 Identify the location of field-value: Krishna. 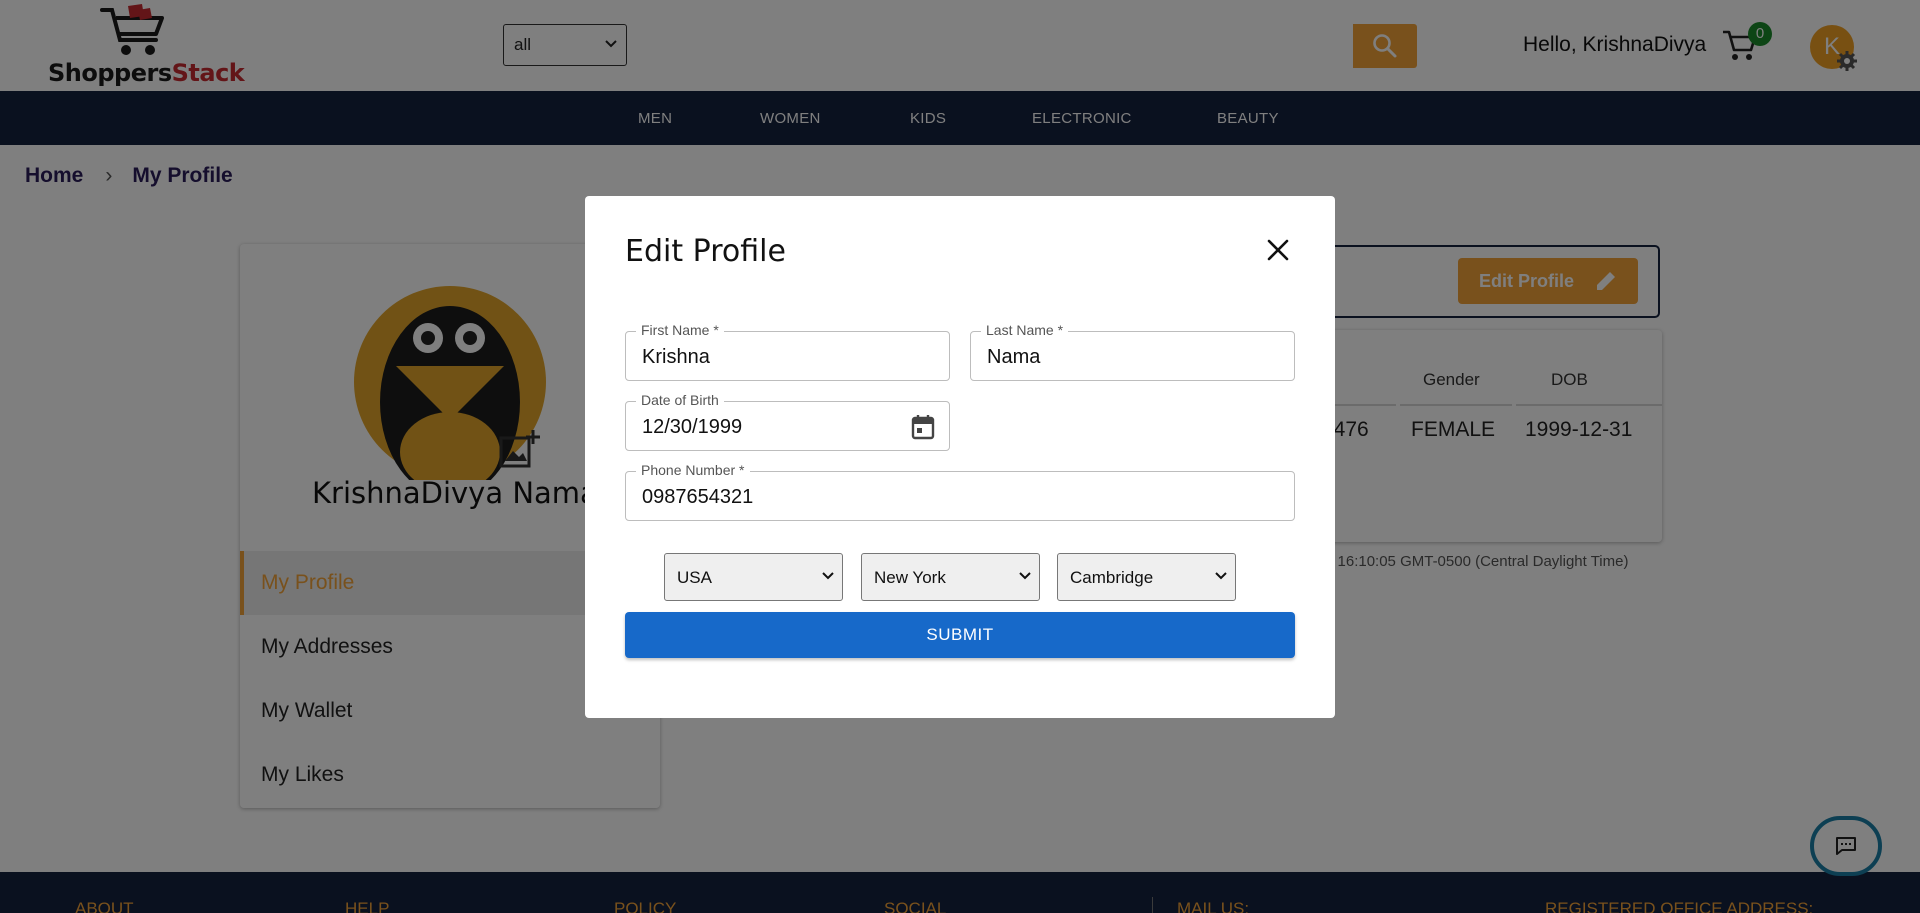
(676, 357).